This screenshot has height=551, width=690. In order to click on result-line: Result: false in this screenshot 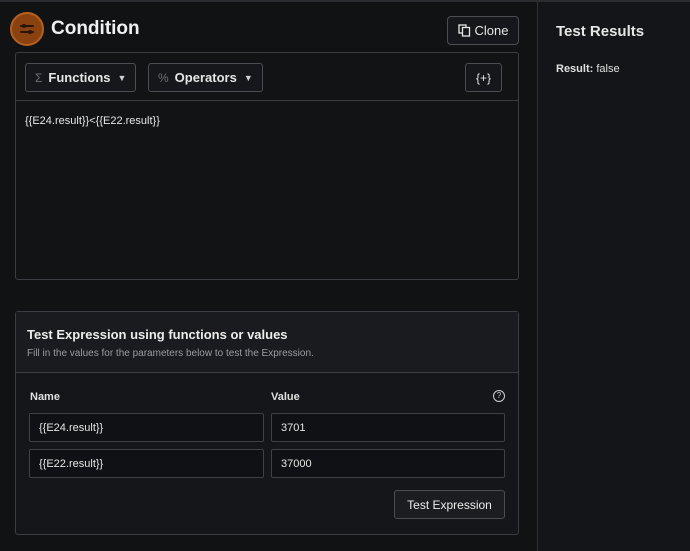, I will do `click(588, 69)`.